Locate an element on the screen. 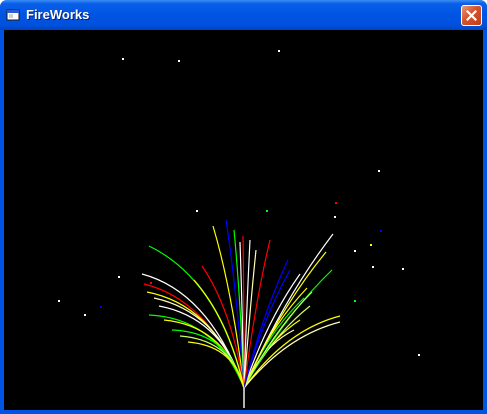 The height and width of the screenshot is (414, 487). window-title: FireWorks is located at coordinates (58, 14).